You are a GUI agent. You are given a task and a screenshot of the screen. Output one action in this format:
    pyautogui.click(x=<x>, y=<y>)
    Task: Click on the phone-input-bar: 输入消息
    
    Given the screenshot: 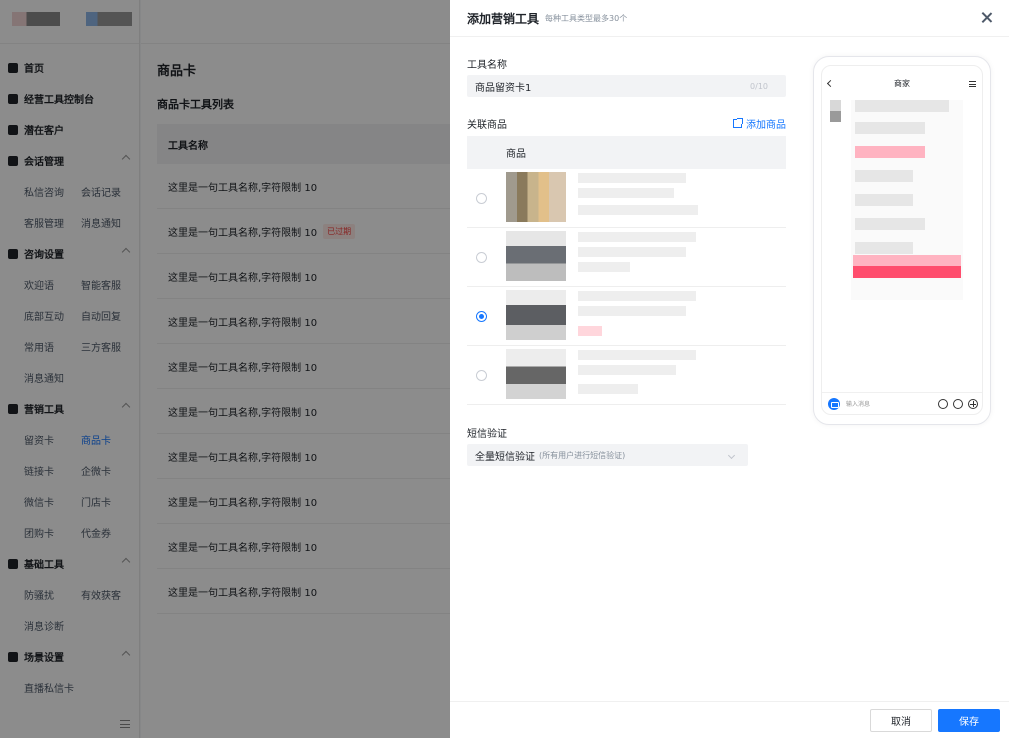 What is the action you would take?
    pyautogui.click(x=902, y=403)
    